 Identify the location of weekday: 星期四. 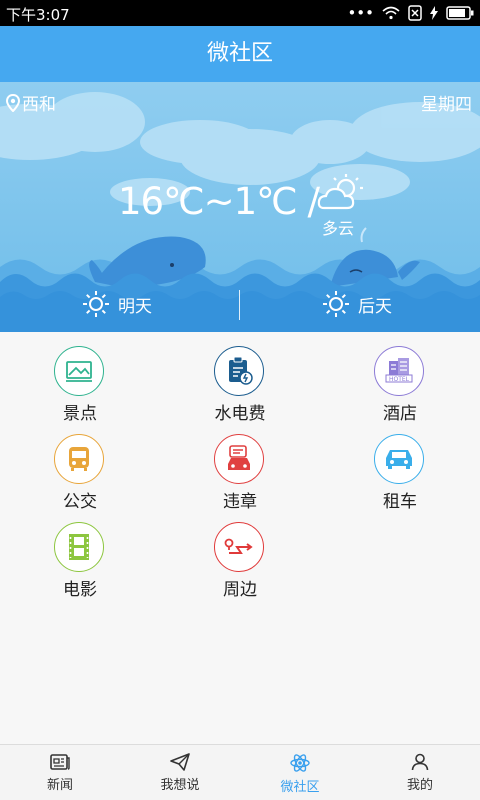
(446, 105).